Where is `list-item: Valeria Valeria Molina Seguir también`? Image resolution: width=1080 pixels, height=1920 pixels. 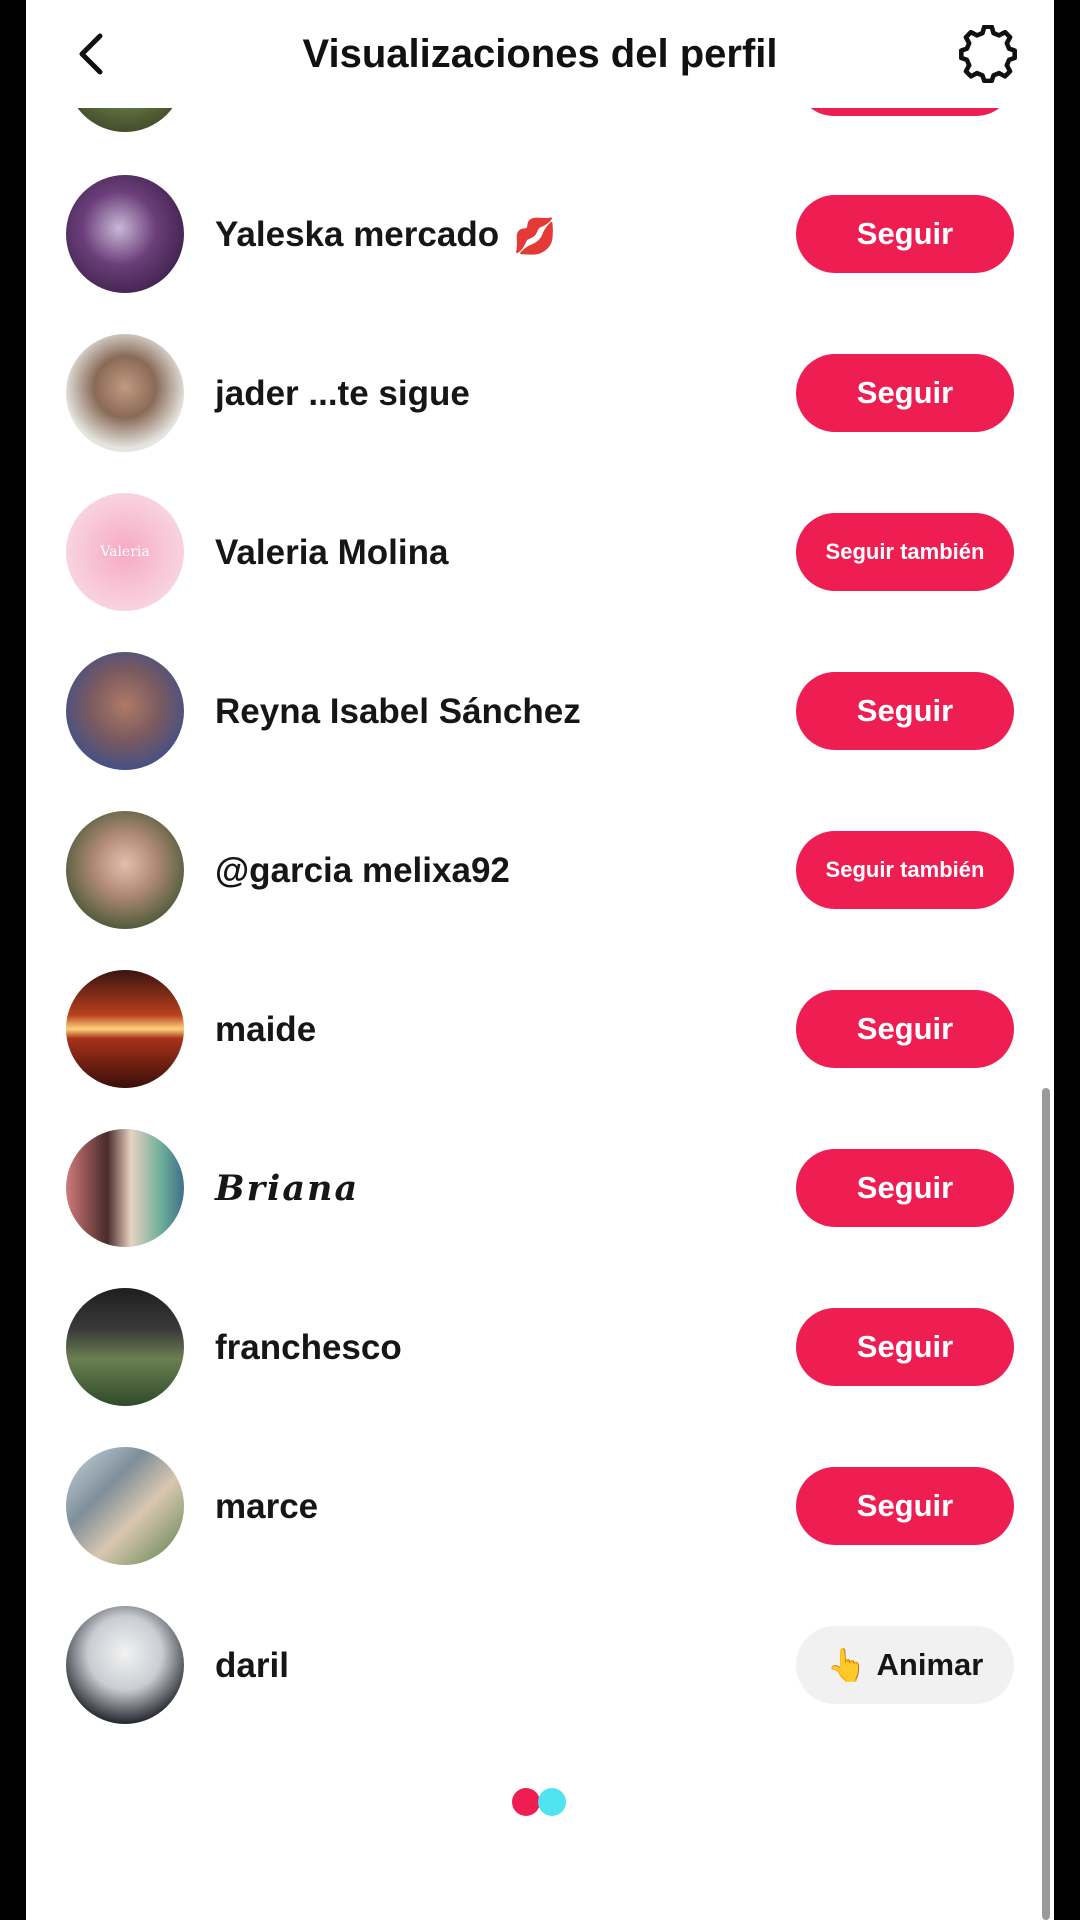
list-item: Valeria Valeria Molina Seguir también is located at coordinates (540, 552).